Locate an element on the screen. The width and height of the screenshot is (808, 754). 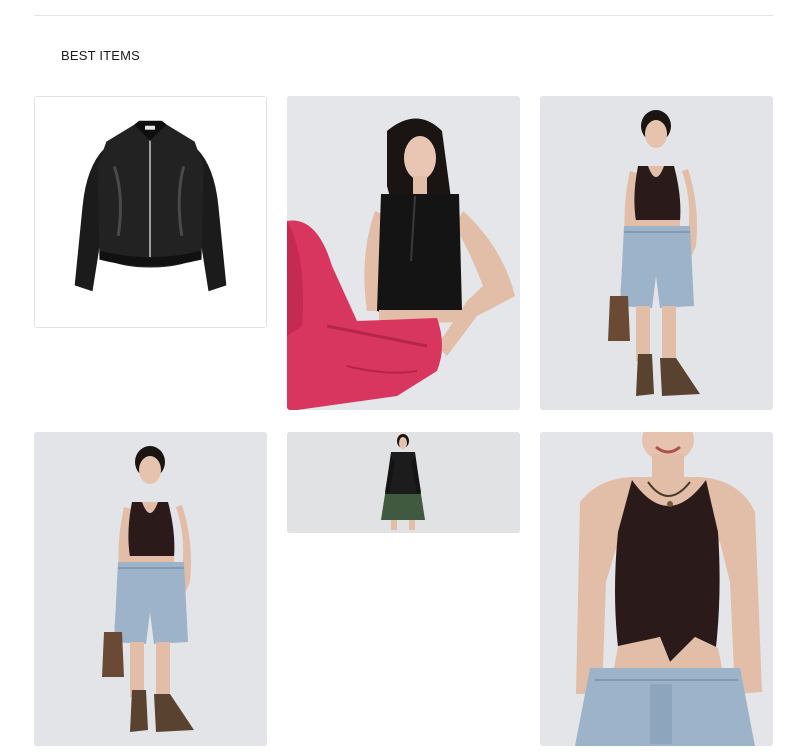
product-image-jacket is located at coordinates (150, 212).